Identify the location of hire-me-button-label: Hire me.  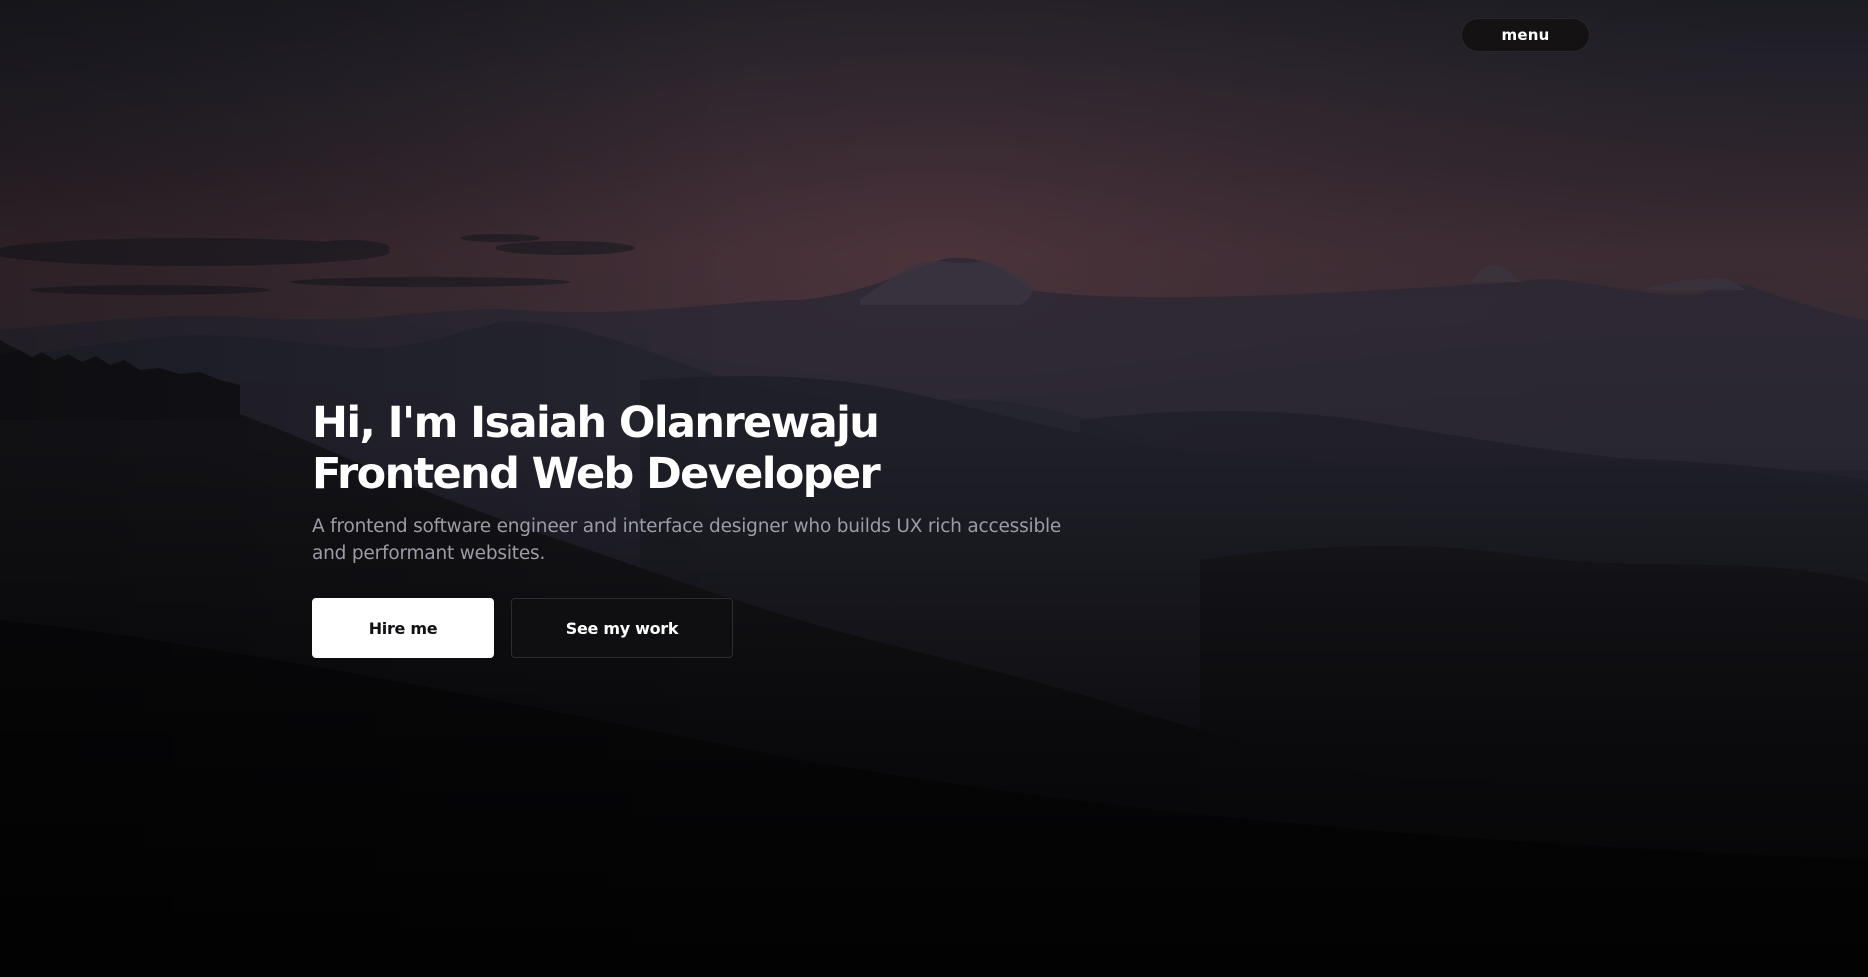
(403, 628).